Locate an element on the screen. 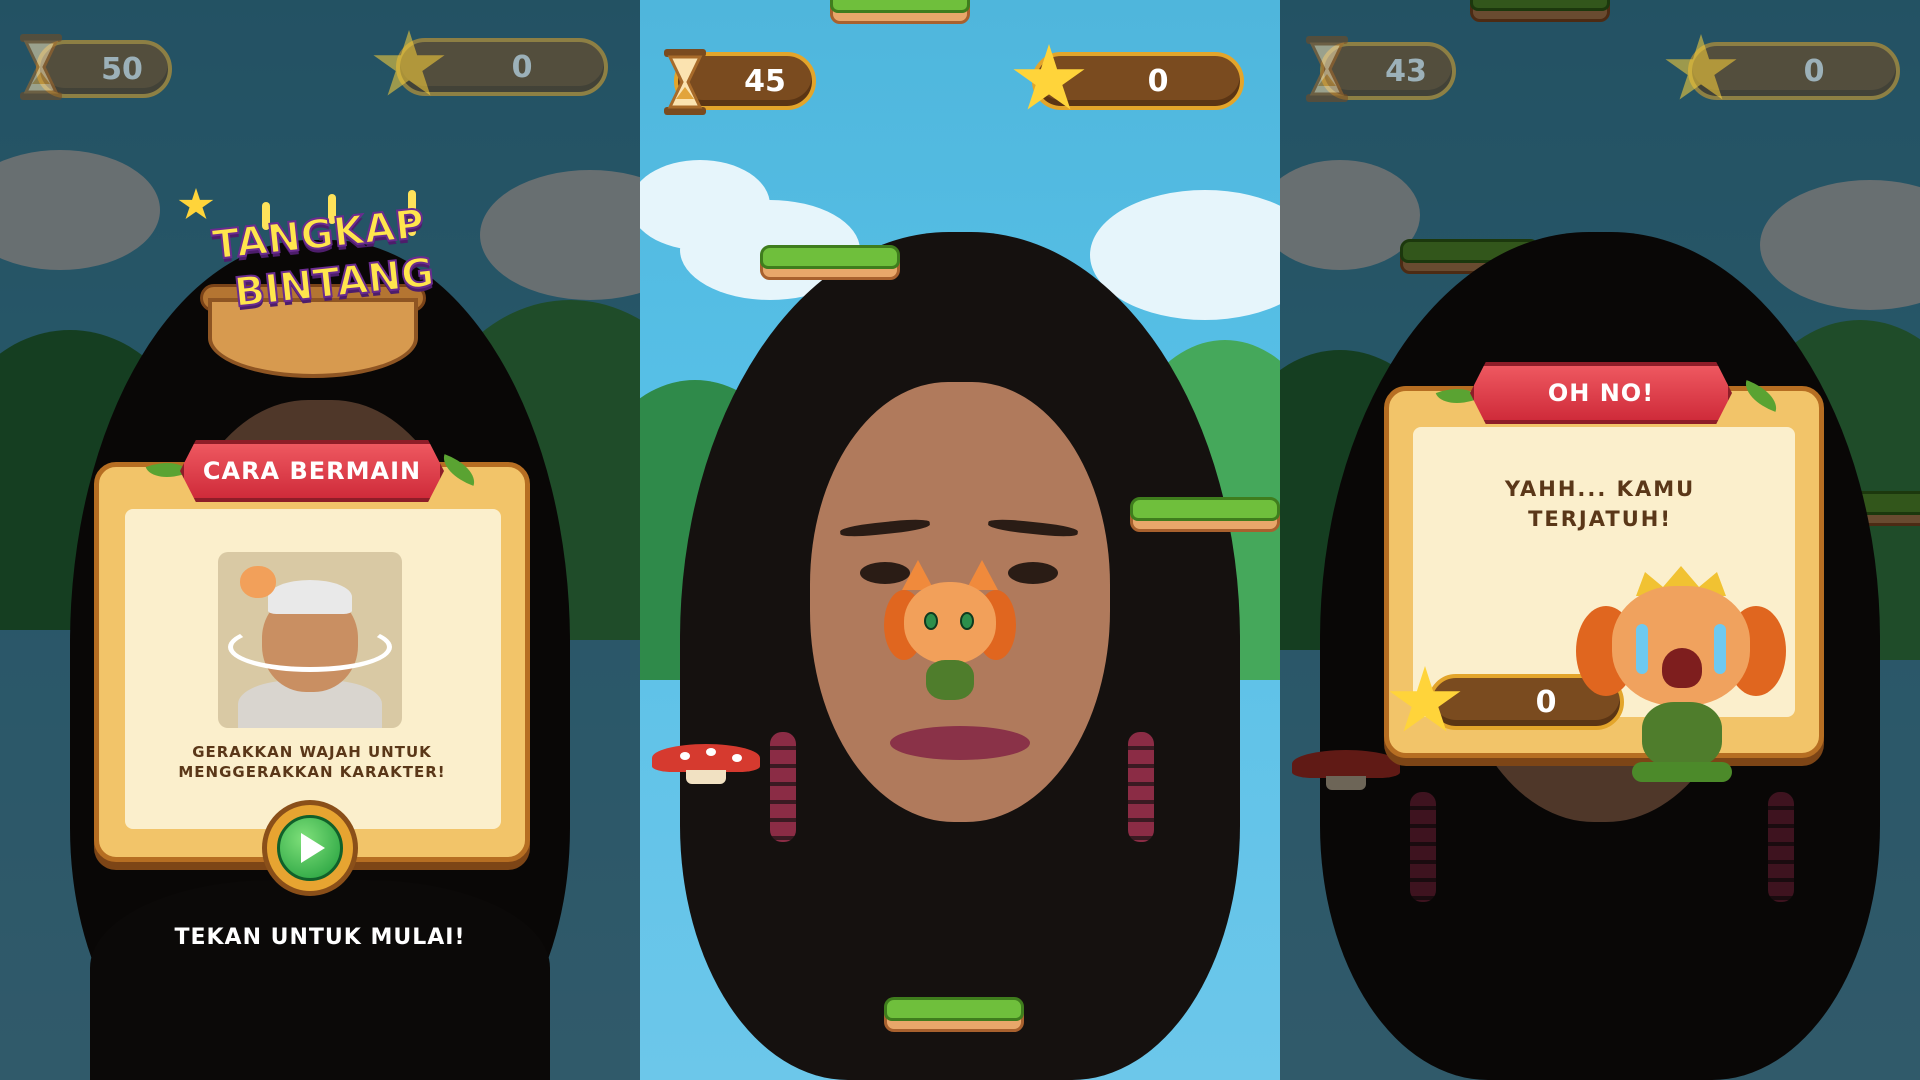 This screenshot has height=1080, width=1920. start-hint: TEKAN UNTUK MULAI! is located at coordinates (320, 937).